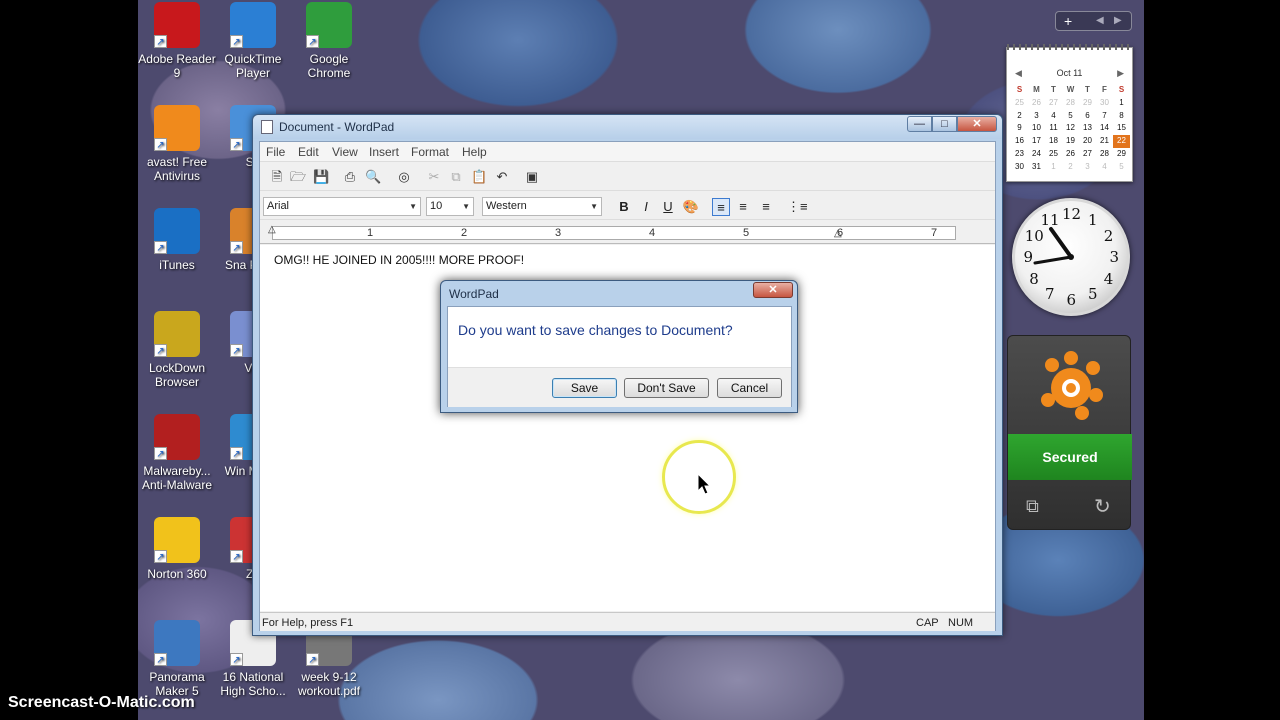  Describe the element at coordinates (373, 177) in the screenshot. I see `print-preview-icon: 🔍` at that location.